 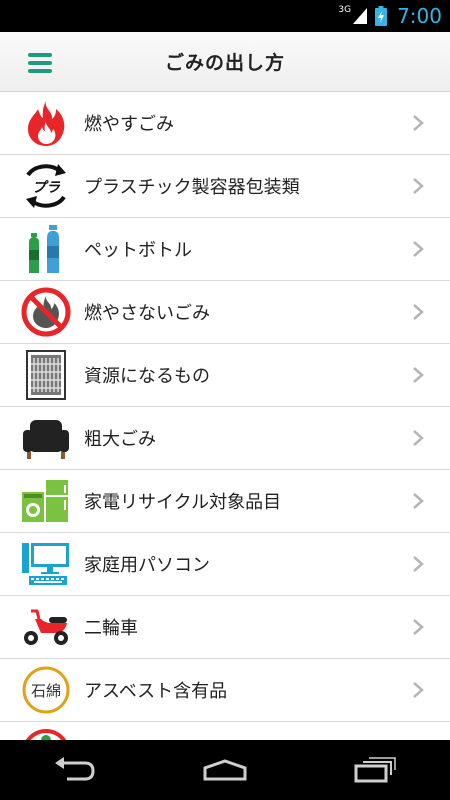 What do you see at coordinates (192, 187) in the screenshot?
I see `item-label: プラスチック製容器包装類` at bounding box center [192, 187].